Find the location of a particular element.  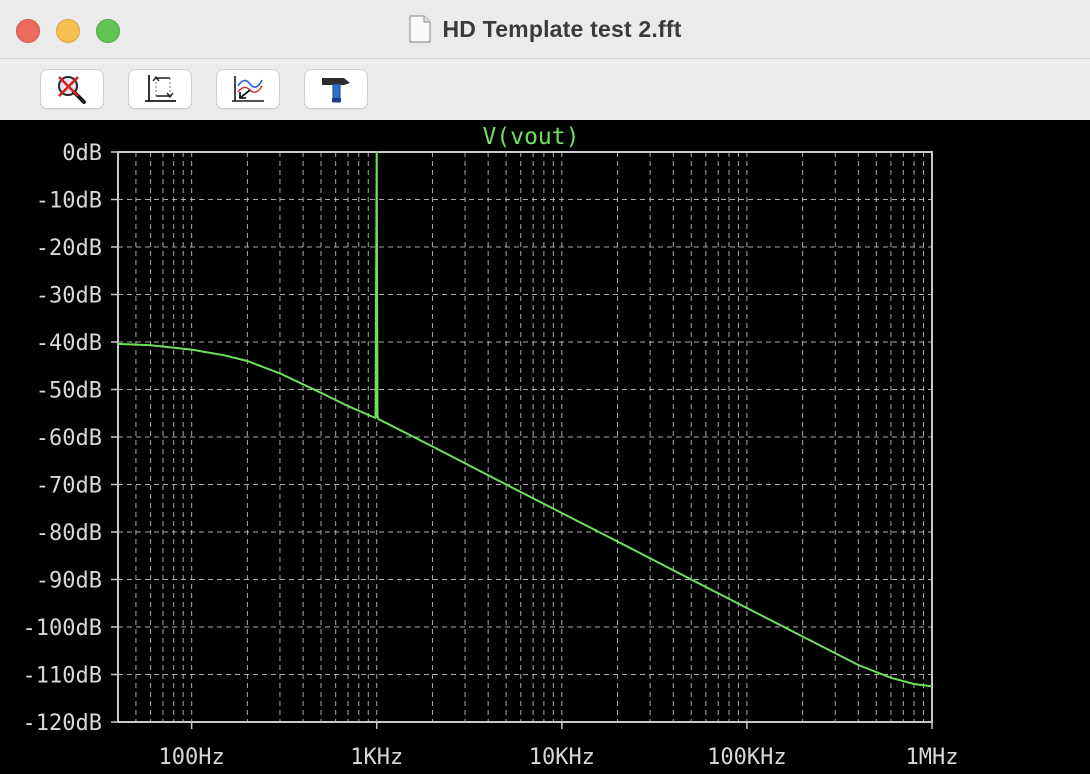

waveform-arrow-icon is located at coordinates (248, 89).